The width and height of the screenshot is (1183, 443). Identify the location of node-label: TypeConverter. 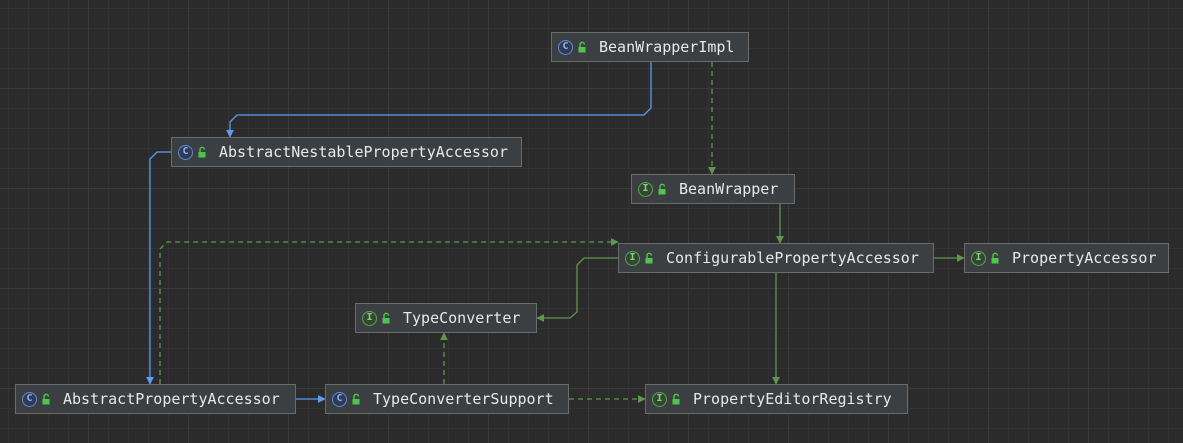
(462, 318).